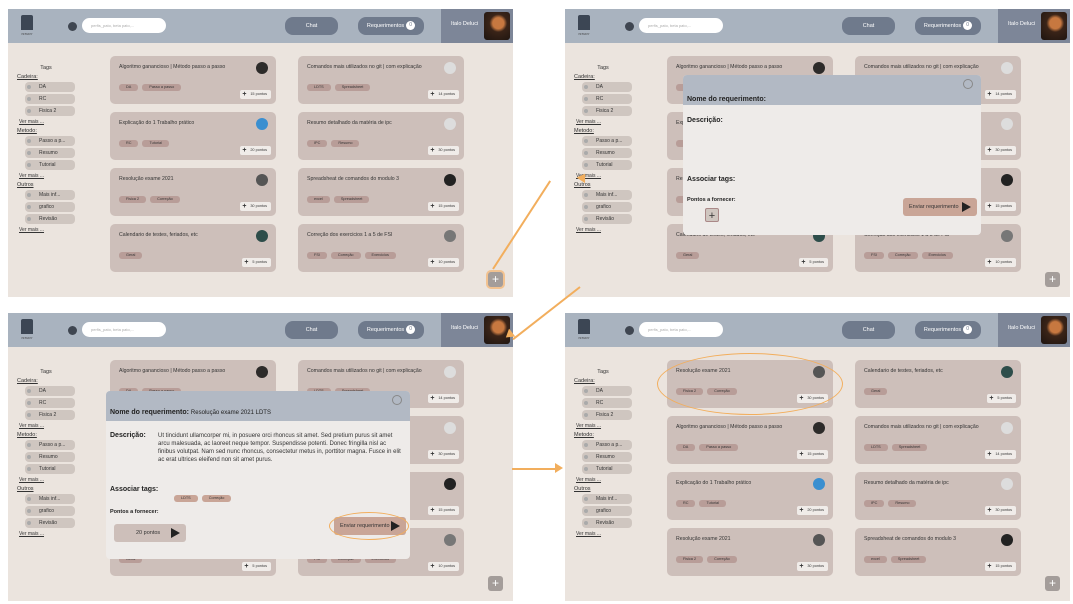 Image resolution: width=1073 pixels, height=604 pixels. Describe the element at coordinates (150, 533) in the screenshot. I see `points-field: 20 pontos` at that location.